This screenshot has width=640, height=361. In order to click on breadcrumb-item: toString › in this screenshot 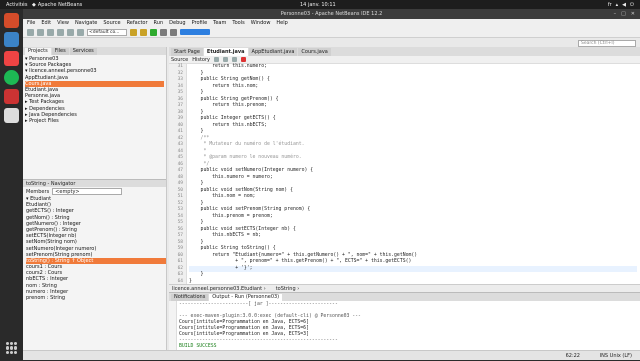, I will do `click(288, 288)`.